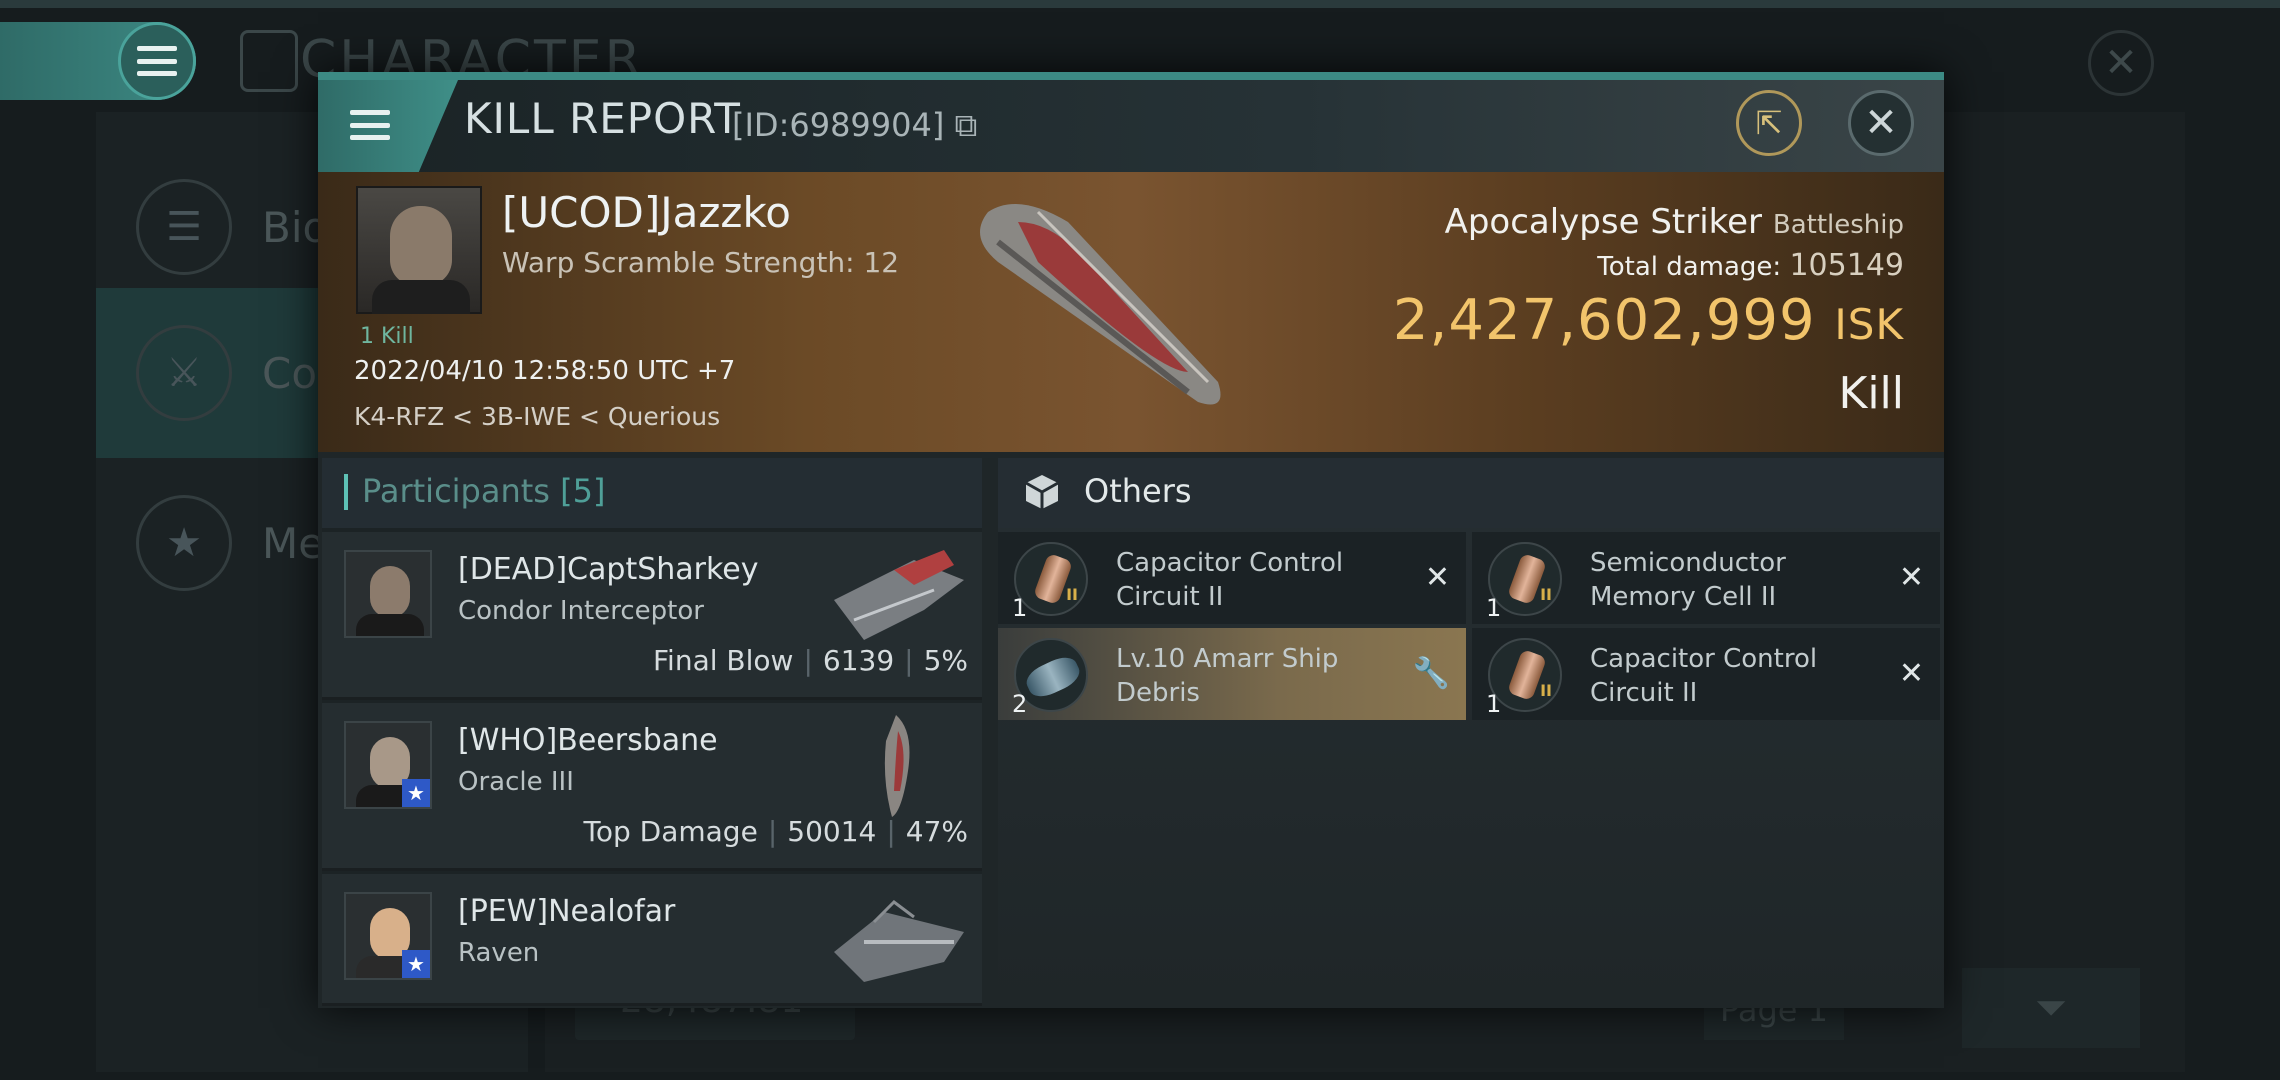 The height and width of the screenshot is (1080, 2280). I want to click on share-icon: ⇱, so click(1769, 123).